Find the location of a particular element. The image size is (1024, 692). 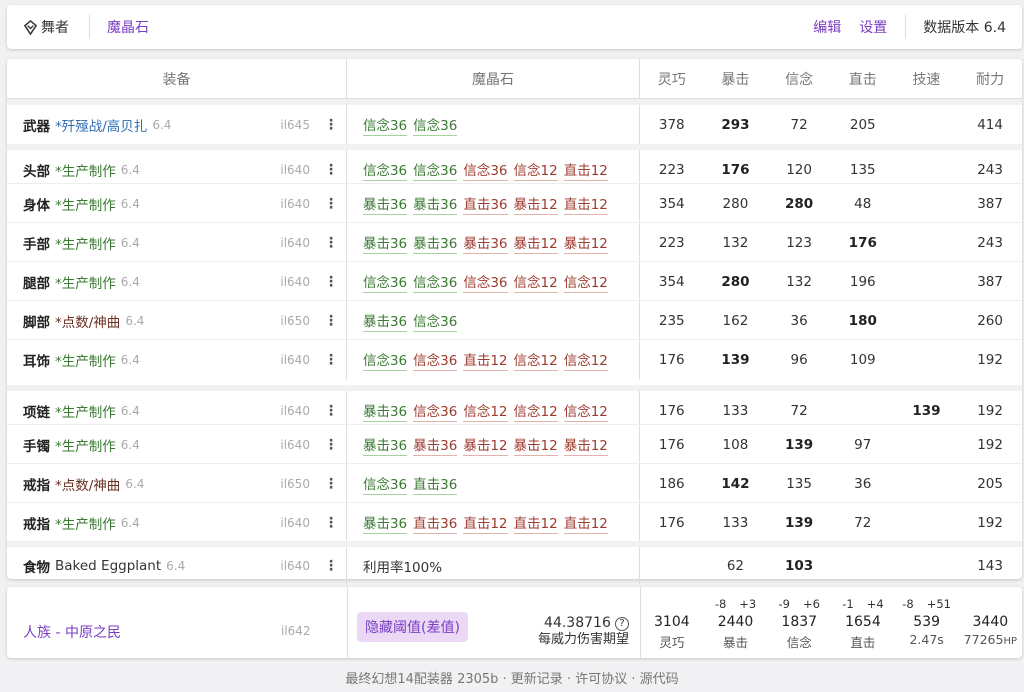

question-circle-icon: ? is located at coordinates (622, 624).